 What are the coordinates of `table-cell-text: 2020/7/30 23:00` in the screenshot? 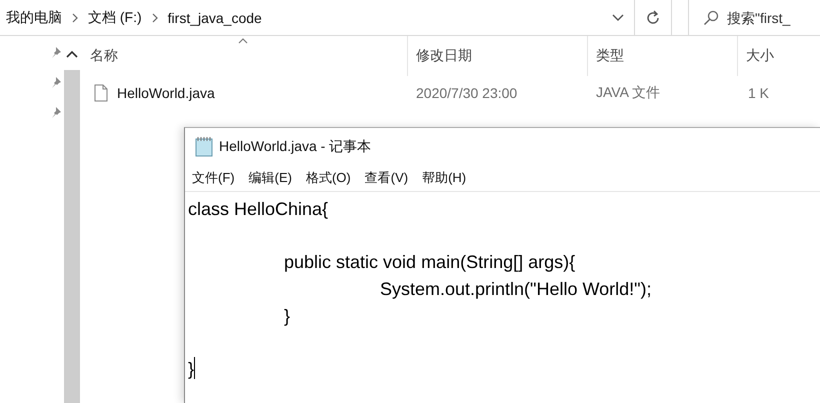 It's located at (466, 93).